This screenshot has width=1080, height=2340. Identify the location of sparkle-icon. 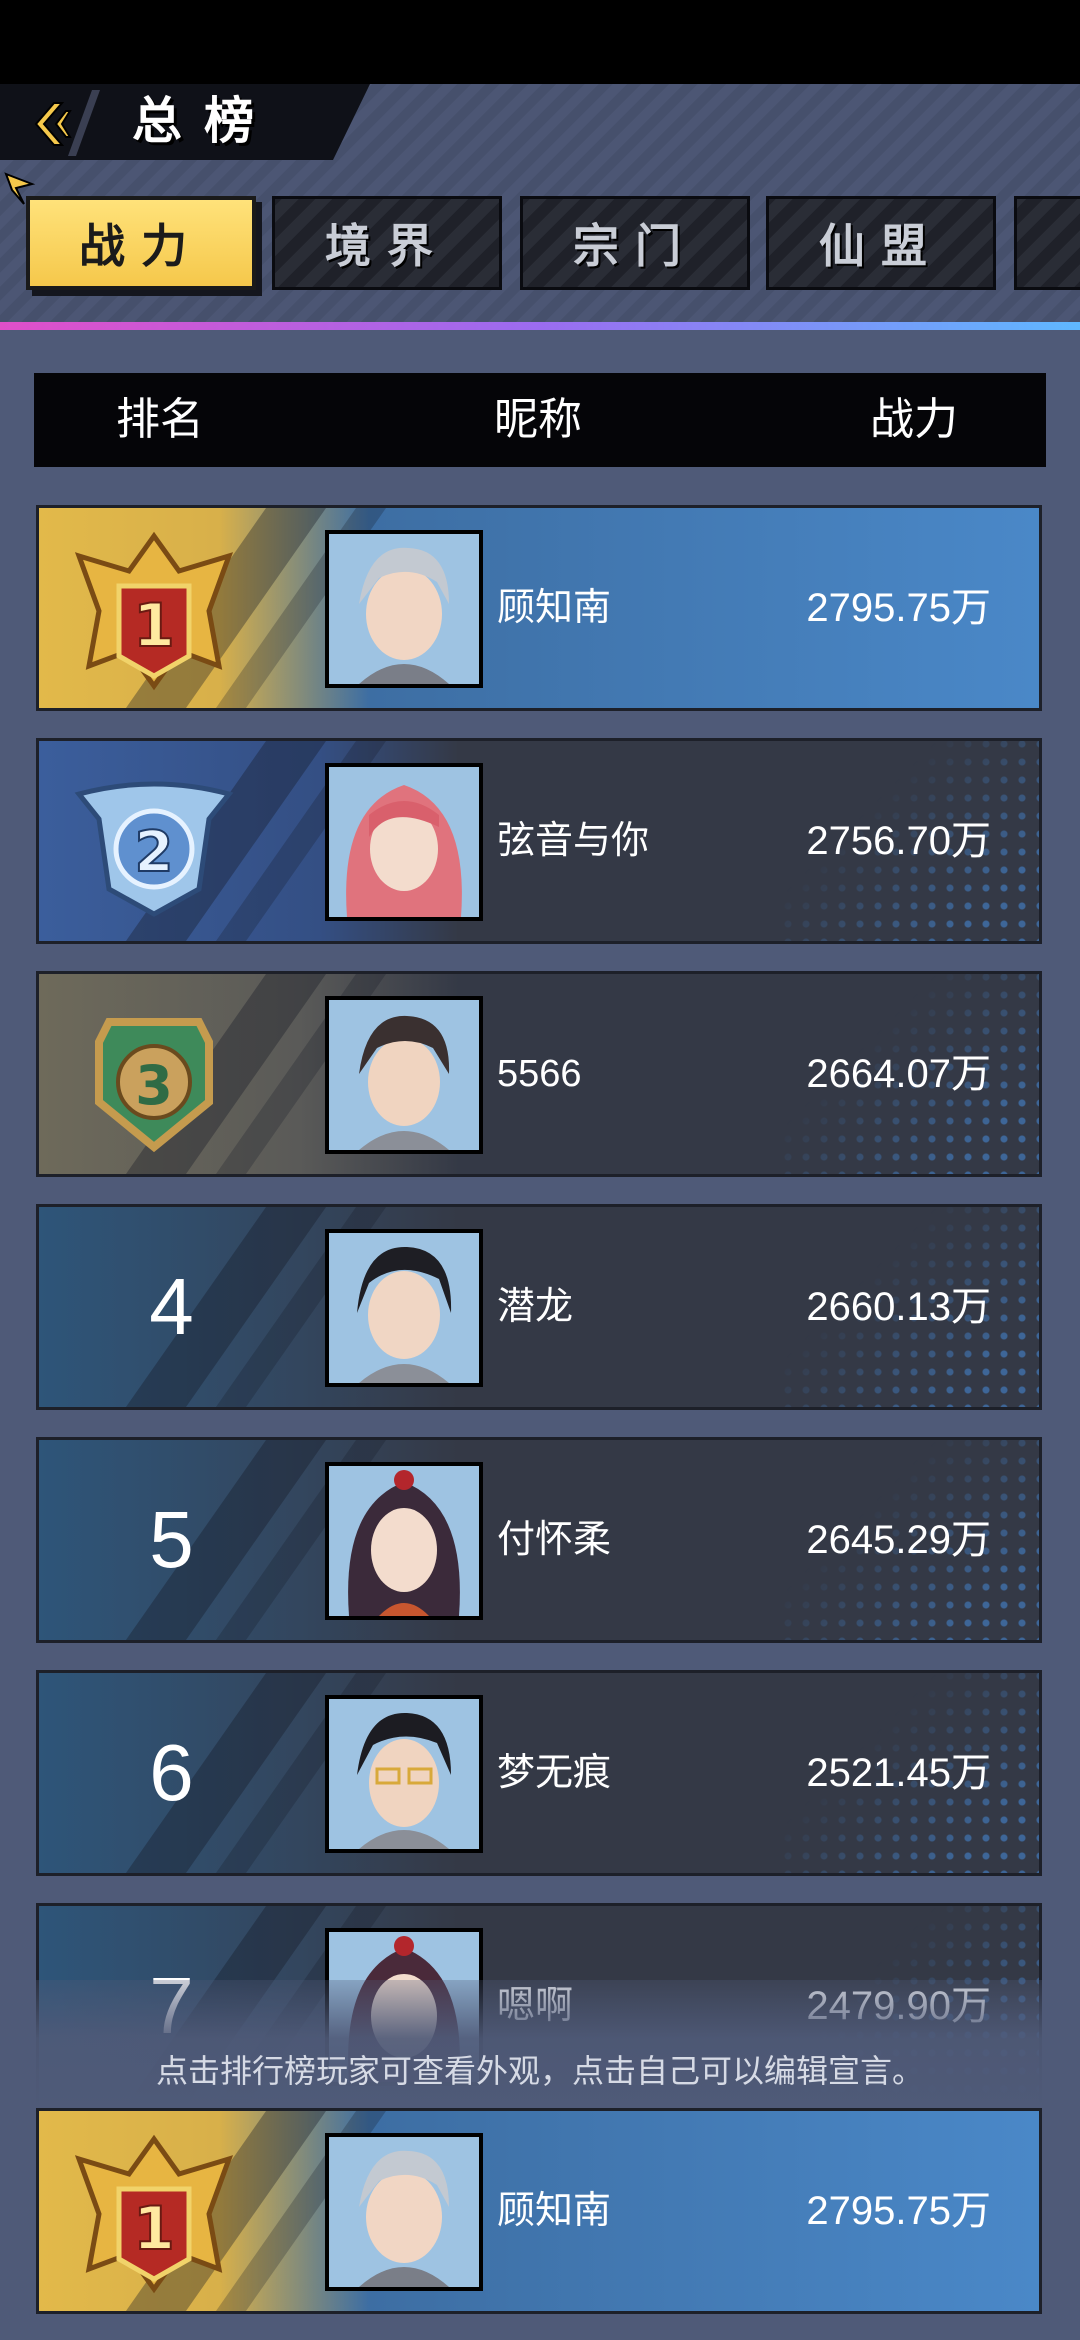
(20, 188).